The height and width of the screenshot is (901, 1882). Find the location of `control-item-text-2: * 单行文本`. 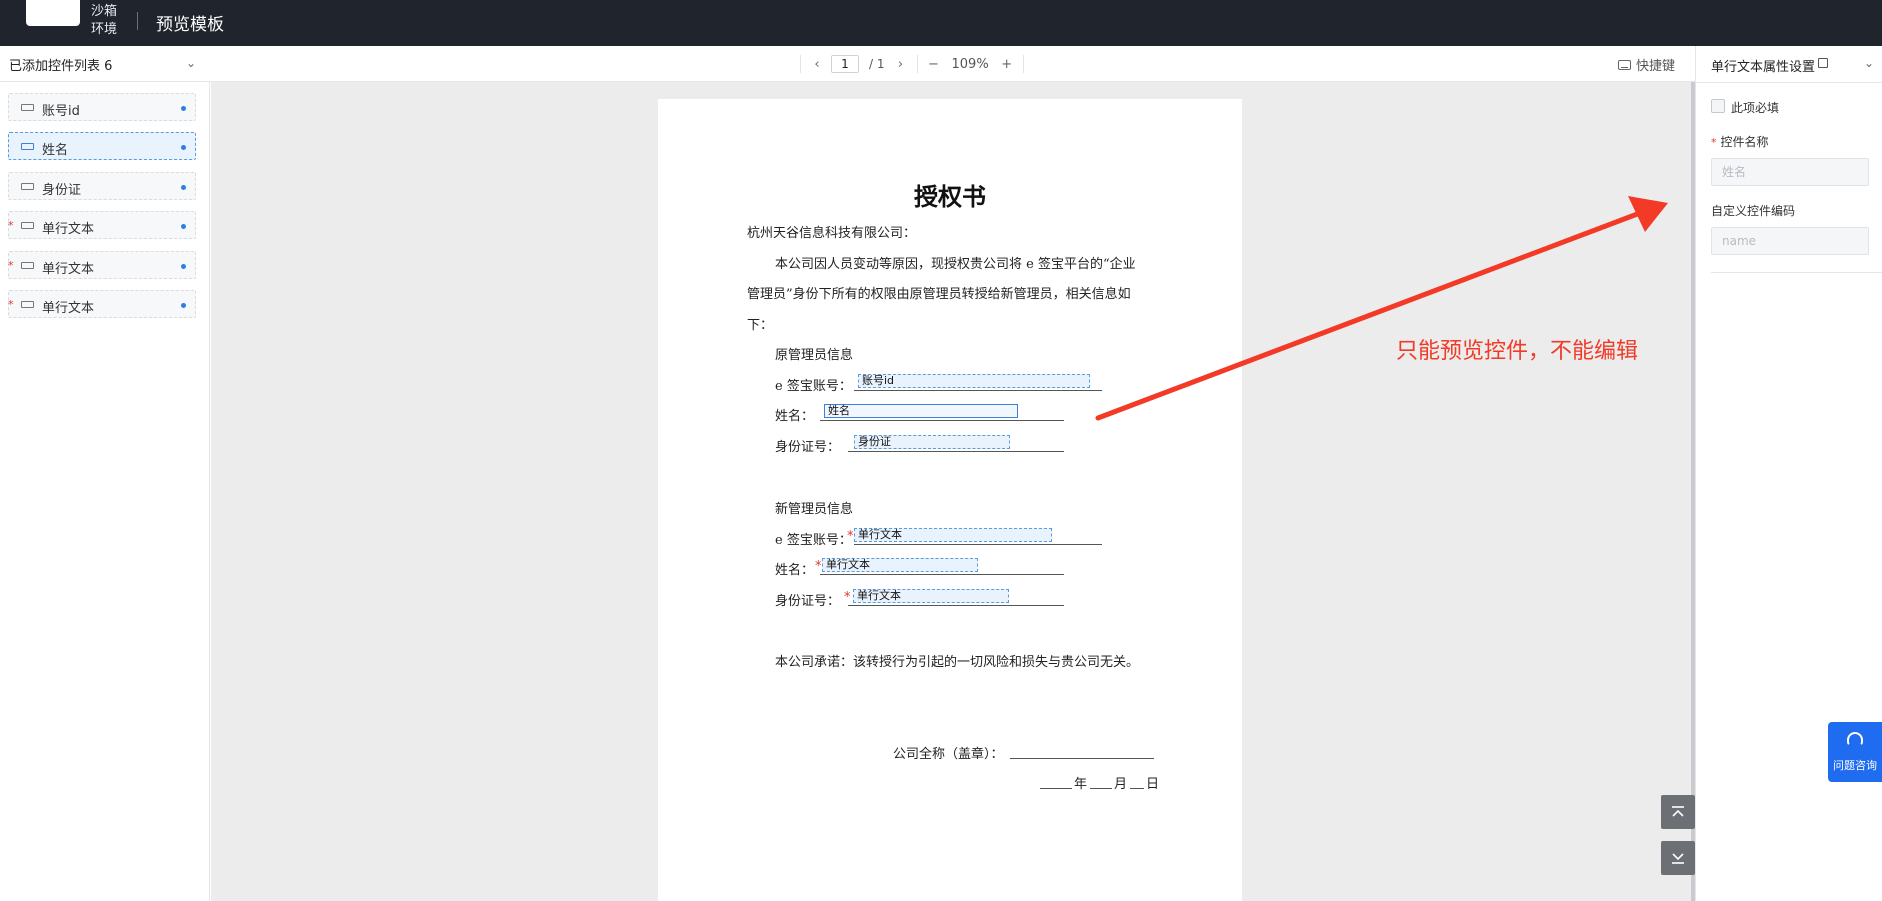

control-item-text-2: * 单行文本 is located at coordinates (102, 265).